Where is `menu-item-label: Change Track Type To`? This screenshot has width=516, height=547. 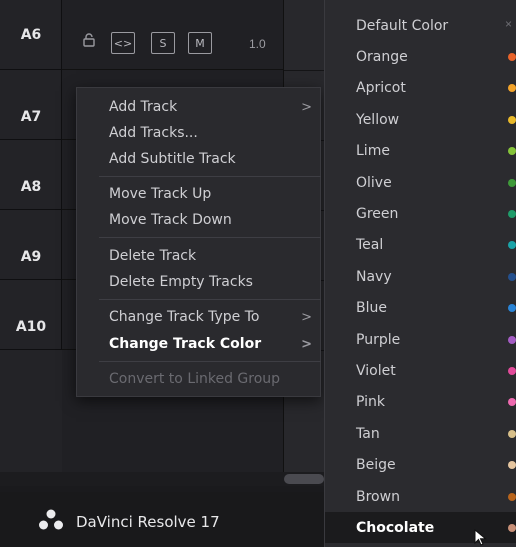
menu-item-label: Change Track Type To is located at coordinates (184, 317).